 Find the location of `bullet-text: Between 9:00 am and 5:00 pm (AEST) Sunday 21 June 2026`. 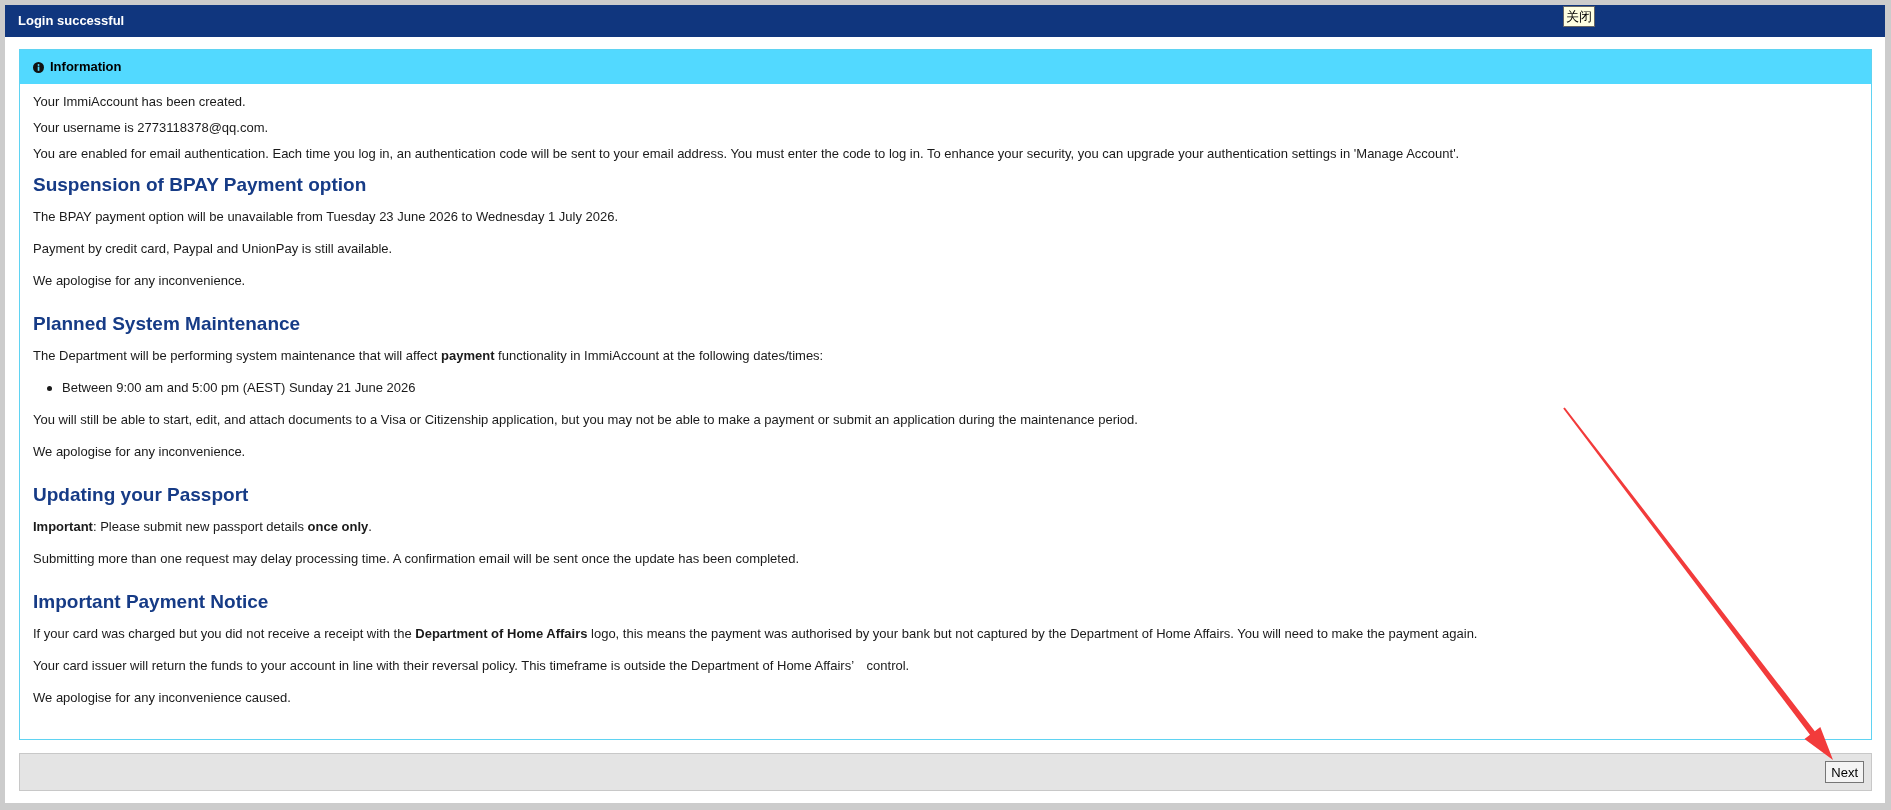

bullet-text: Between 9:00 am and 5:00 pm (AEST) Sunday 21 June 2026 is located at coordinates (239, 388).